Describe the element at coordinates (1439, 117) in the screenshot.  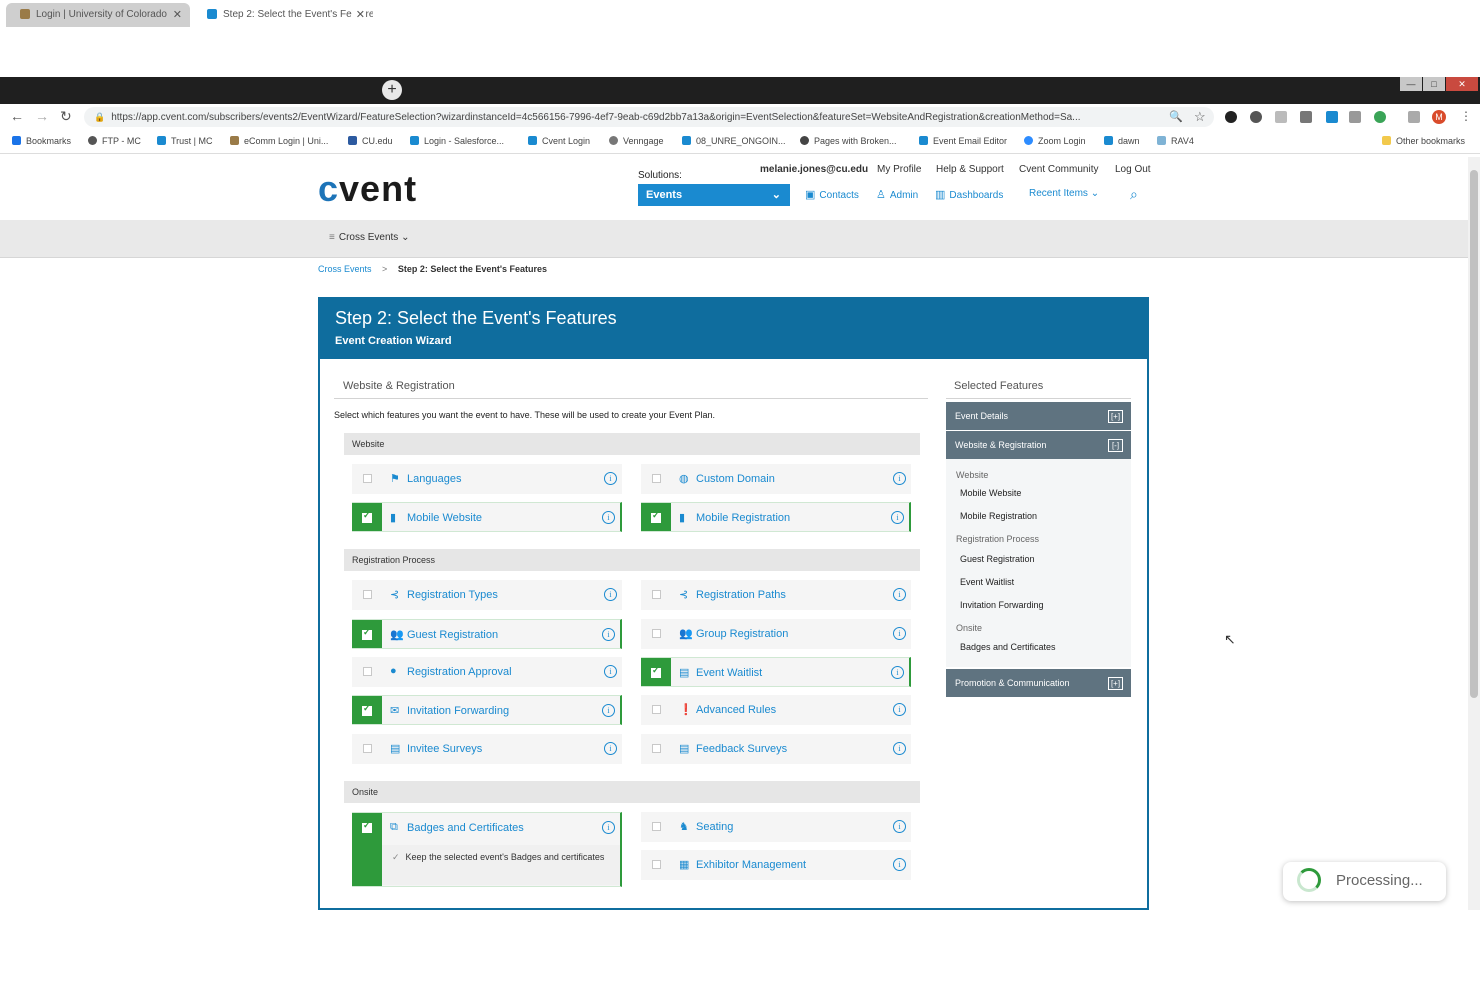
I see `profile-avatar: M` at that location.